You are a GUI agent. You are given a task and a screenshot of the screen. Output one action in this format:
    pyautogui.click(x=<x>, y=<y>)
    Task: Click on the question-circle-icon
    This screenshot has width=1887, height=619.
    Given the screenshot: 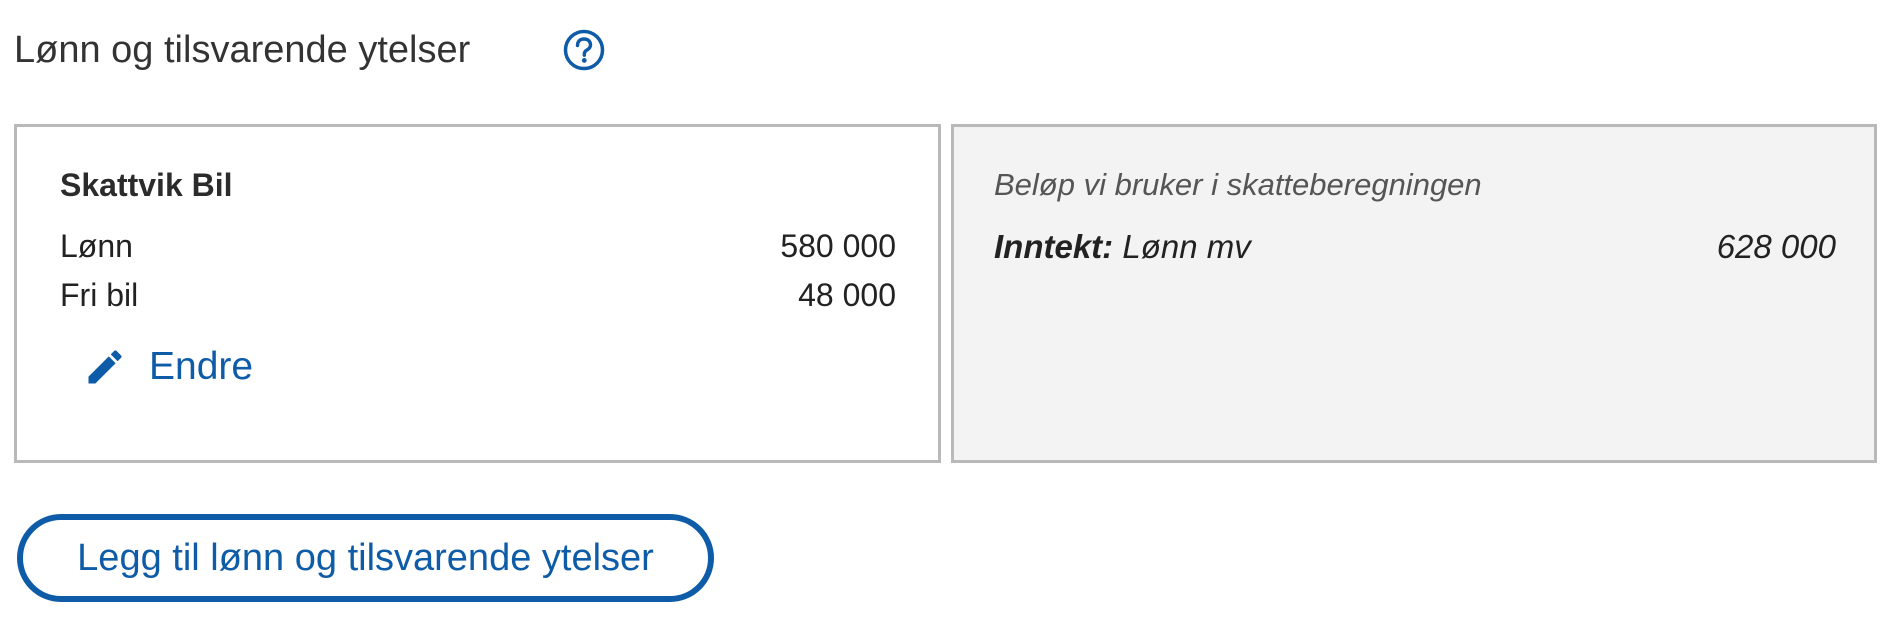 What is the action you would take?
    pyautogui.click(x=584, y=50)
    